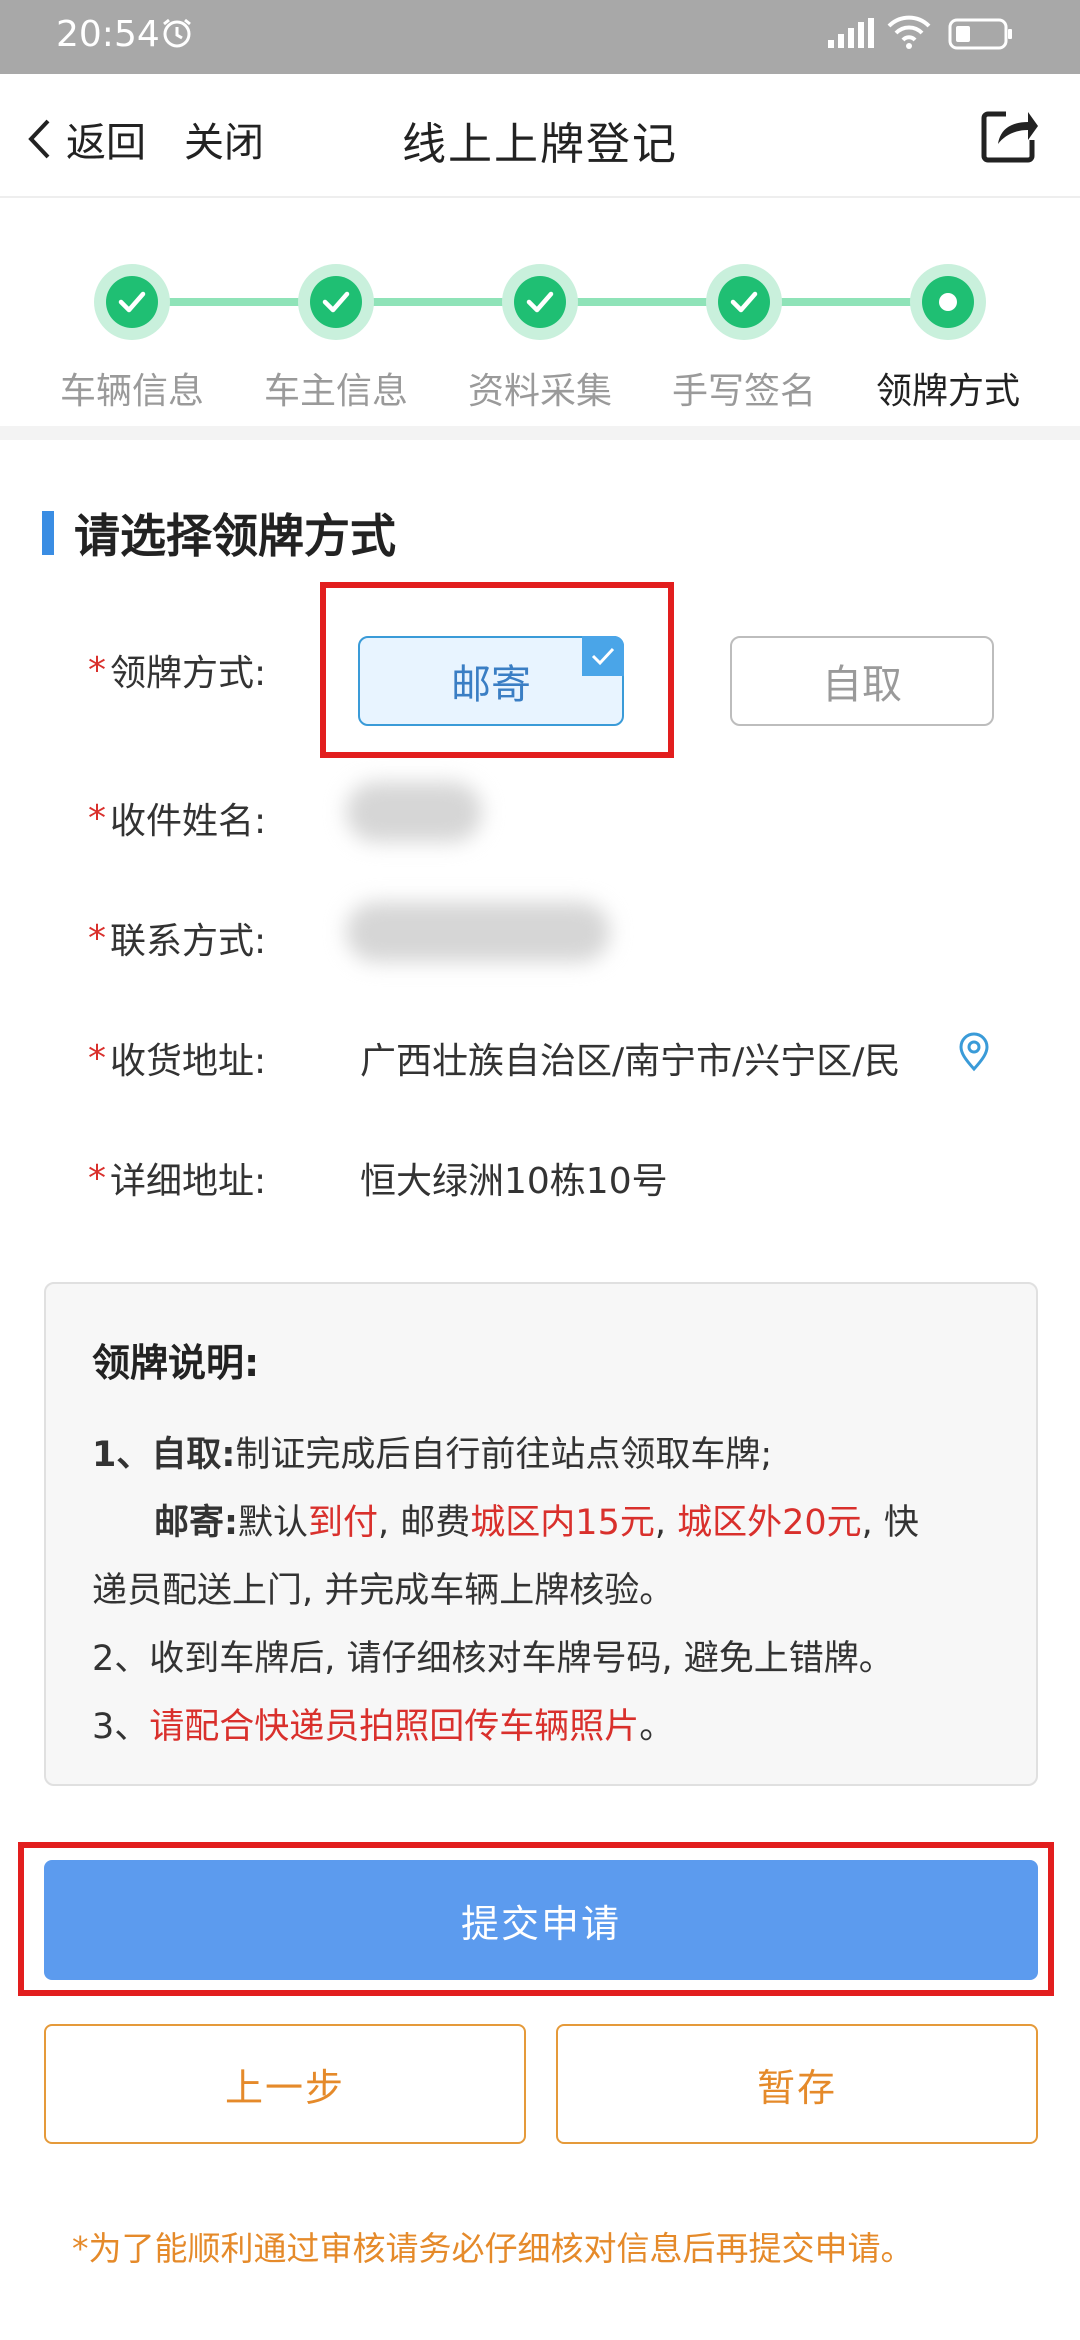 The image size is (1080, 2340). I want to click on step-indicator: 车辆信息 车主信息 资料采集 手写签名 领牌方式, so click(540, 326).